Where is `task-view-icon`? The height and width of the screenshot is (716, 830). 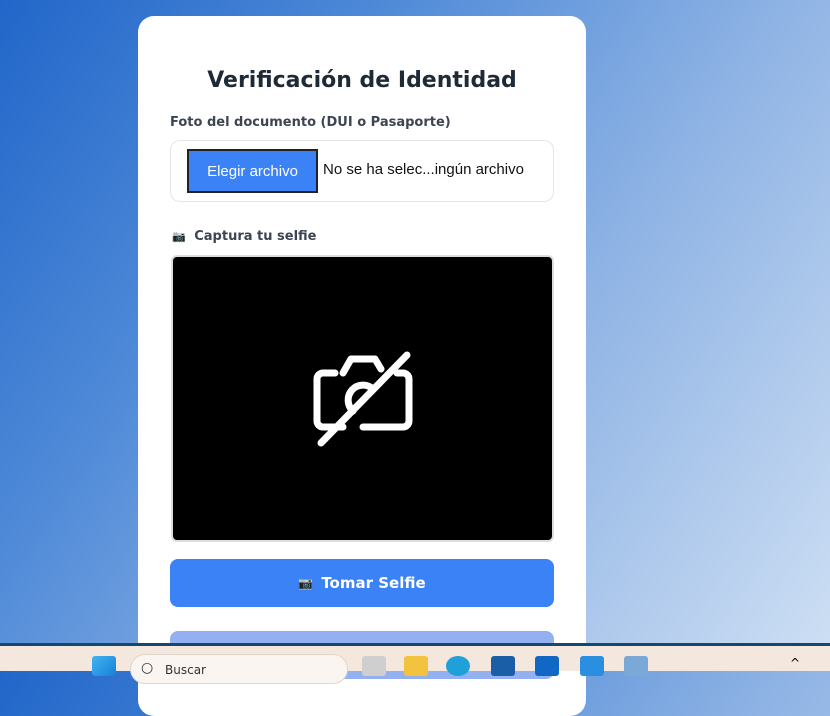 task-view-icon is located at coordinates (374, 666).